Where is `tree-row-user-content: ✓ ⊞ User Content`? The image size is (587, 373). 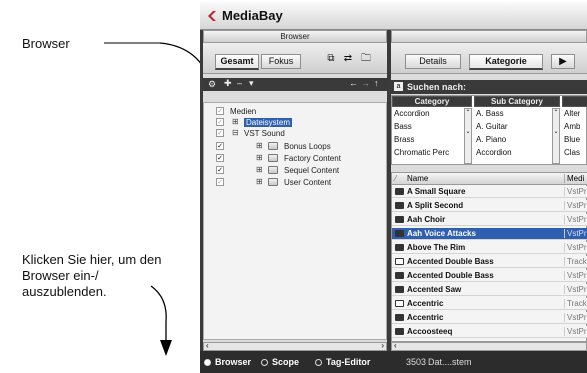 tree-row-user-content: ✓ ⊞ User Content is located at coordinates (296, 182).